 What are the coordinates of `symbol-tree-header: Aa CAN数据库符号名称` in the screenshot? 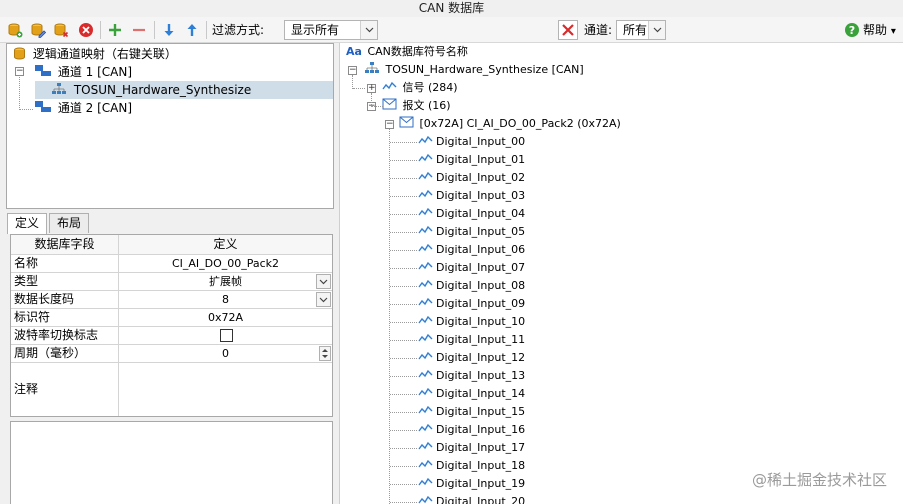 It's located at (407, 52).